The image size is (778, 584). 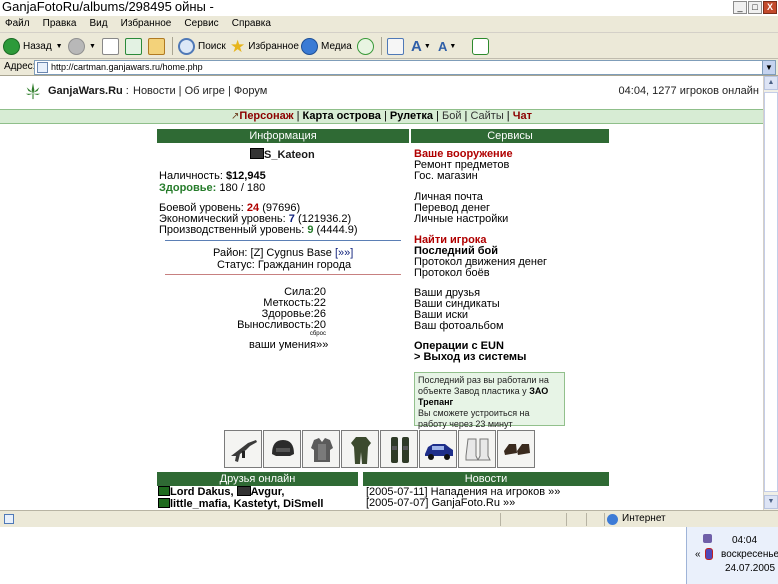 I want to click on site-name: GanjaWars.Ru:, so click(x=88, y=91).